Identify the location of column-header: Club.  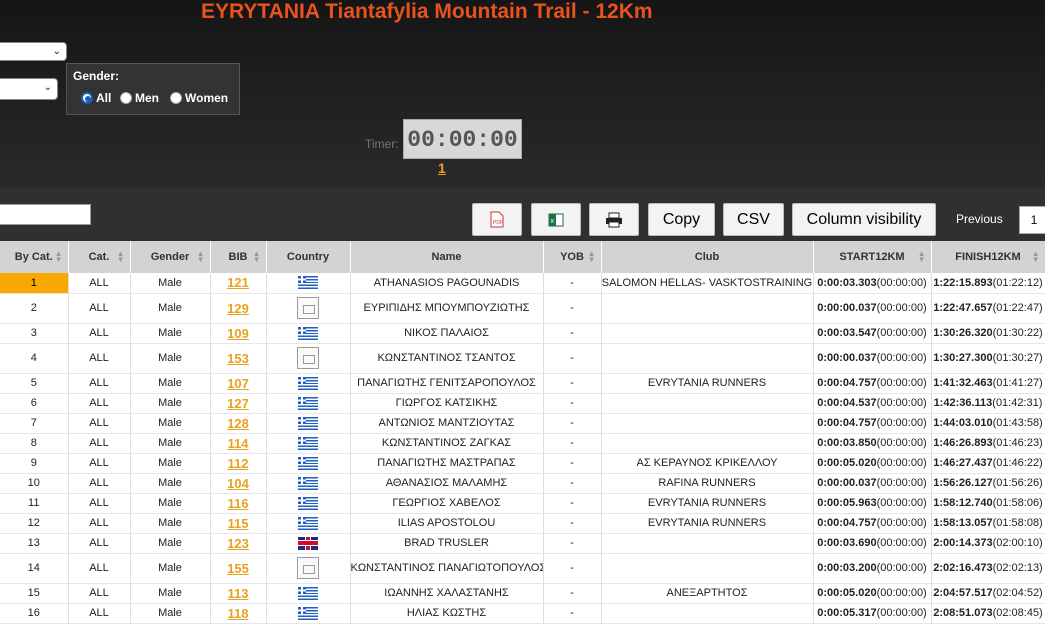
(707, 257).